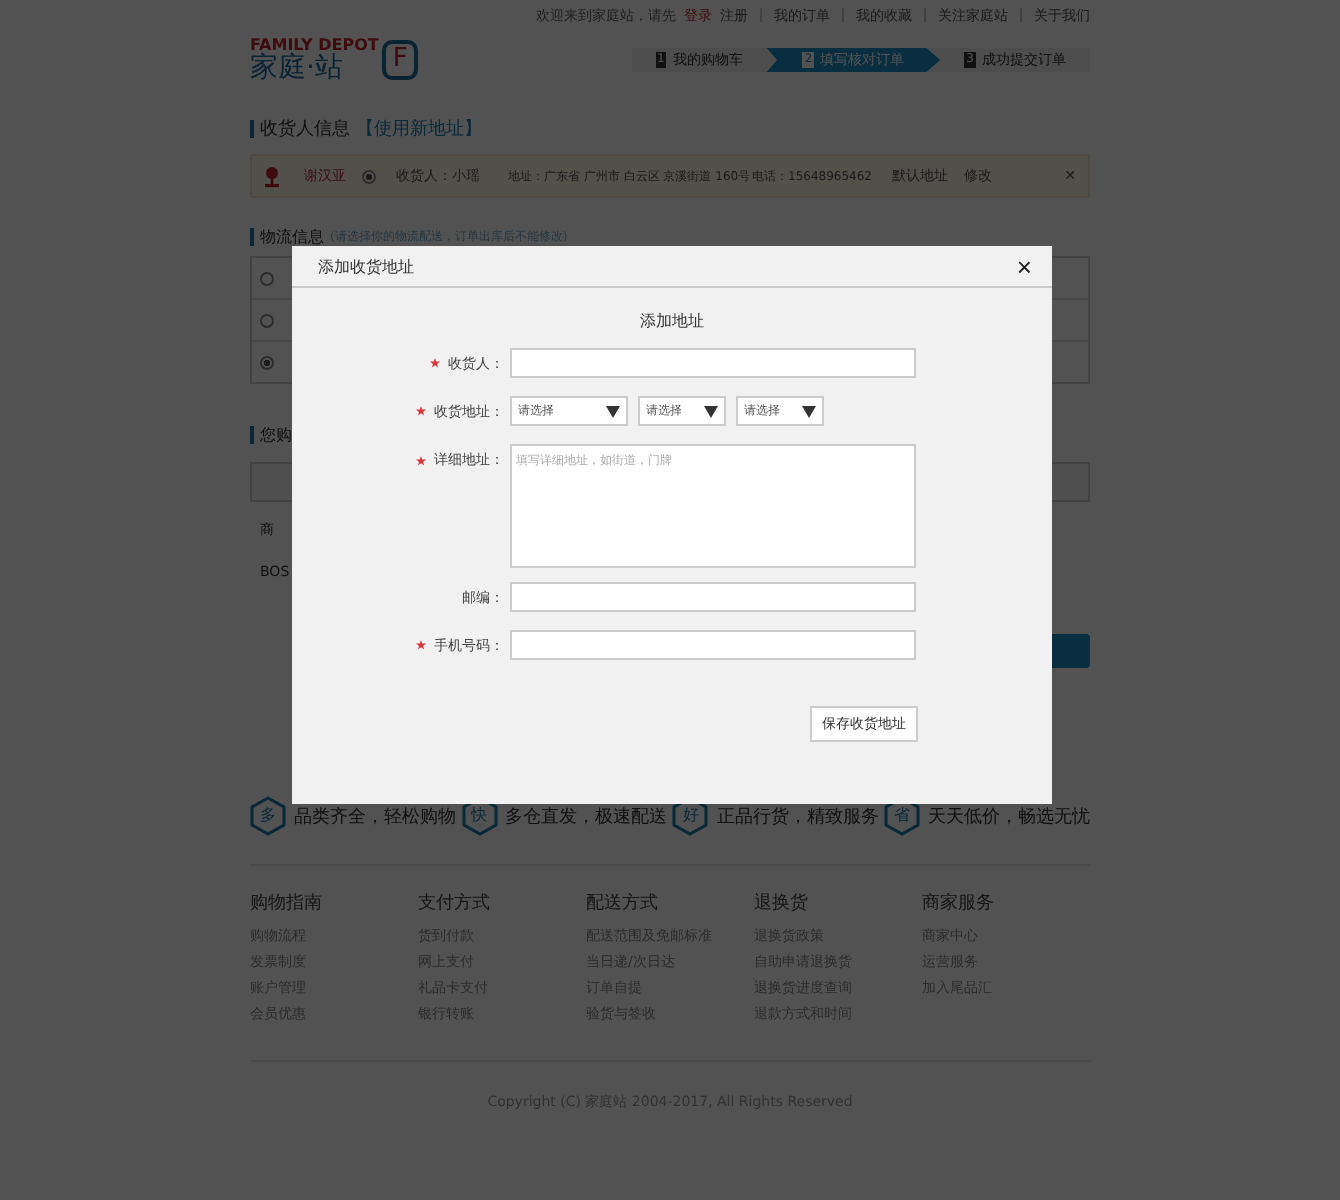  I want to click on logo-text: FAMILY DEPOT, so click(314, 46).